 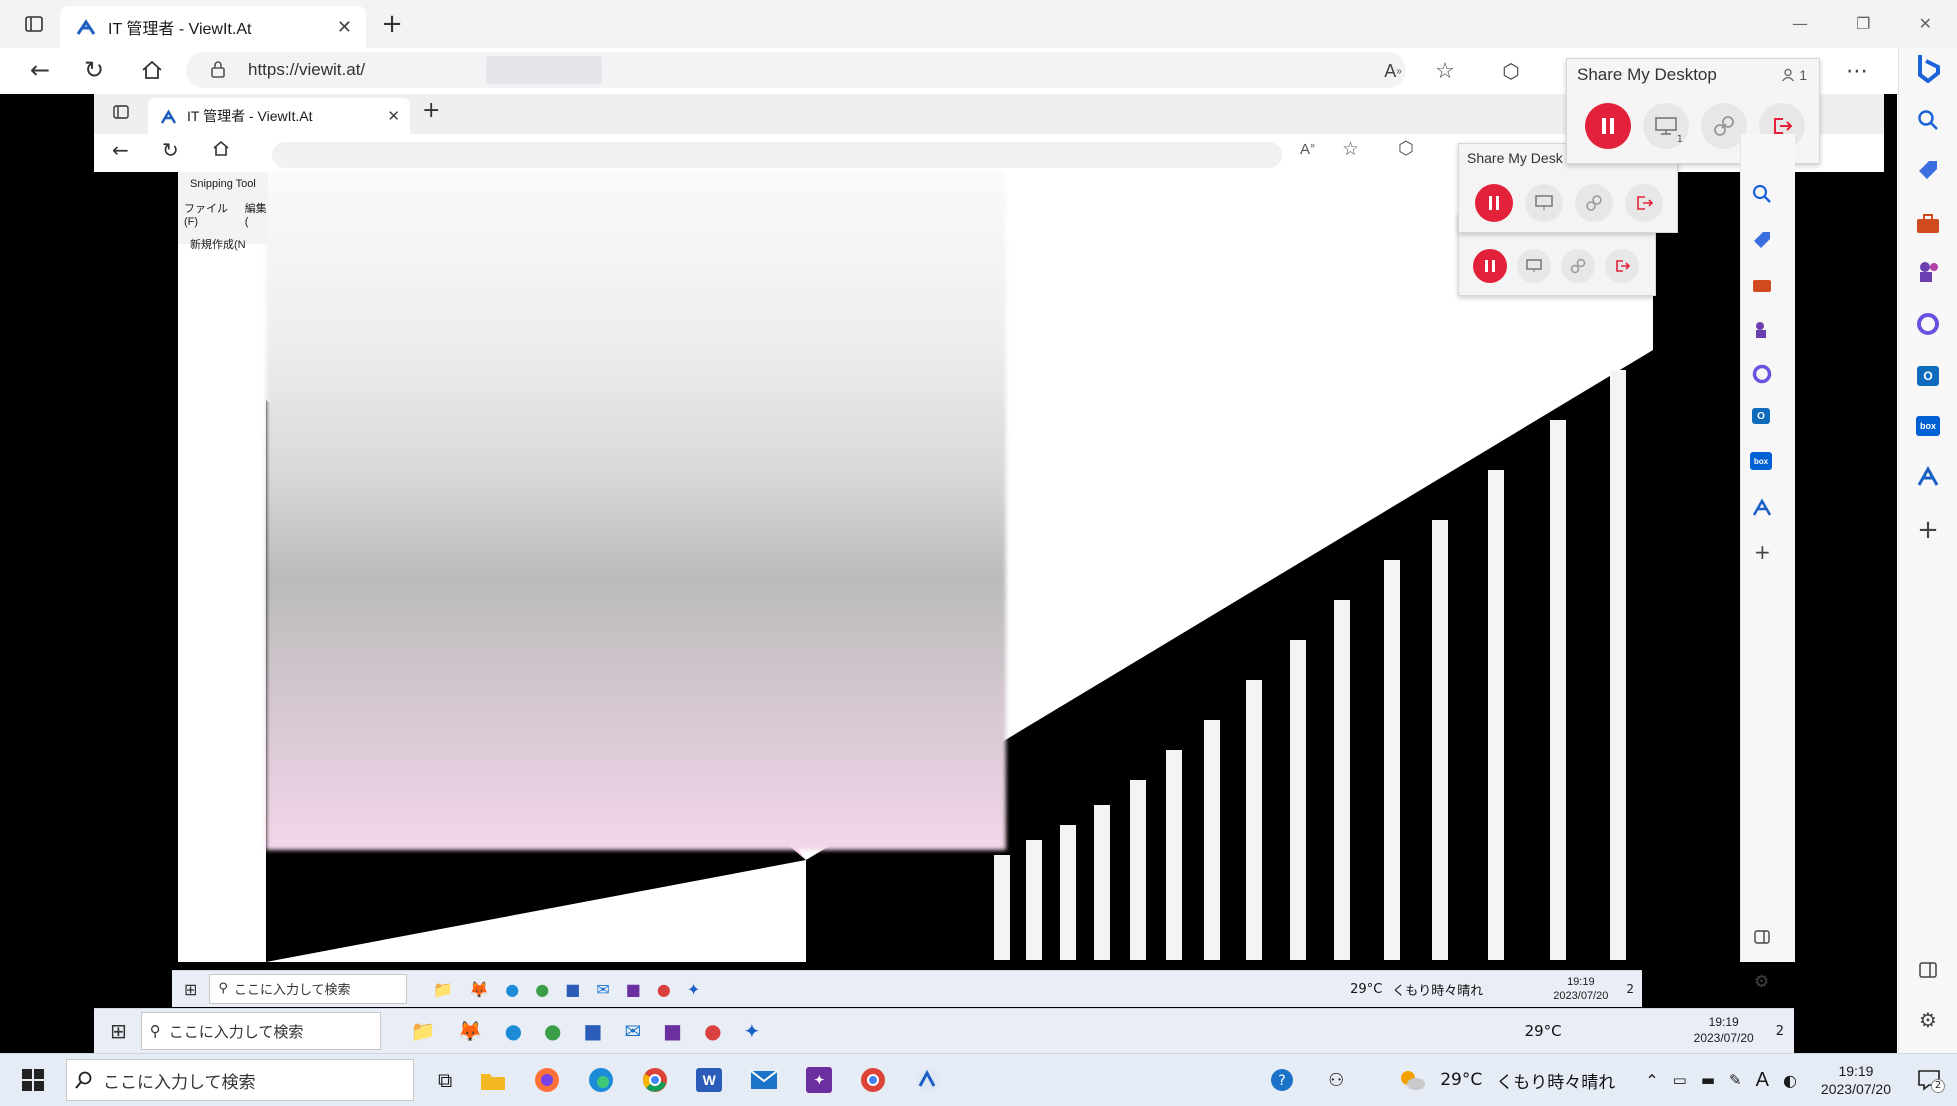 I want to click on help-icon: ?, so click(x=1282, y=1080).